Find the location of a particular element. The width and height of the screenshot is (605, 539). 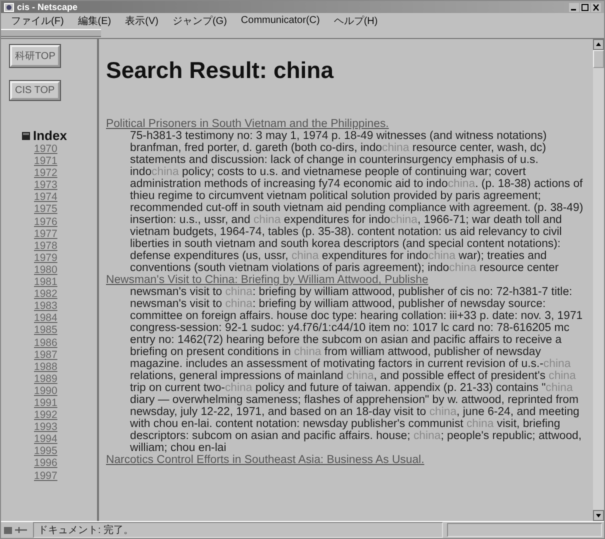

year-link: 1987 is located at coordinates (46, 354).